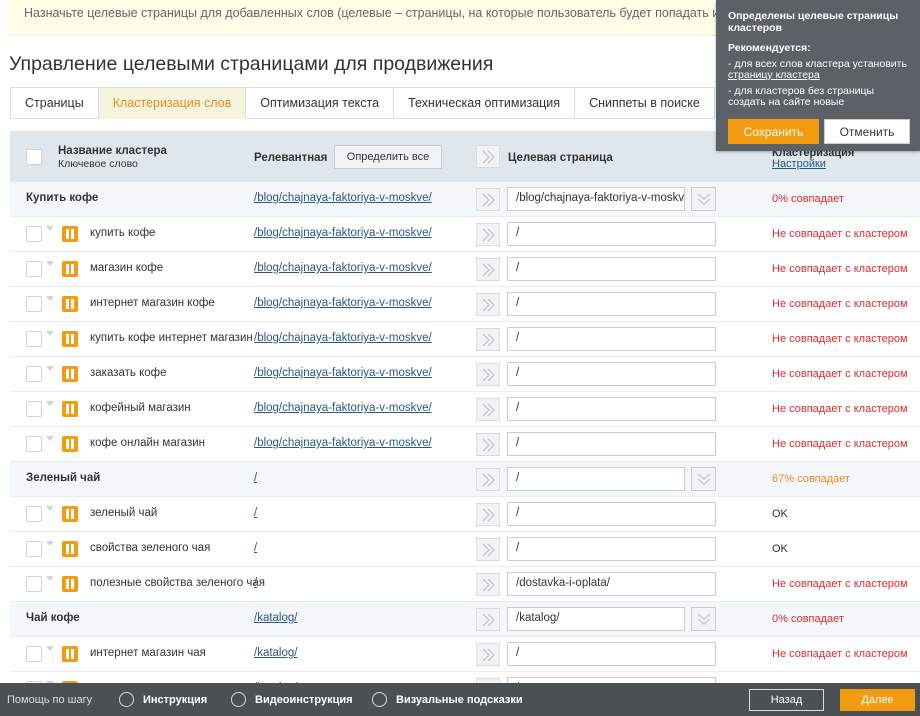 This screenshot has height=716, width=920. What do you see at coordinates (799, 164) in the screenshot?
I see `settings-link: Настройки` at bounding box center [799, 164].